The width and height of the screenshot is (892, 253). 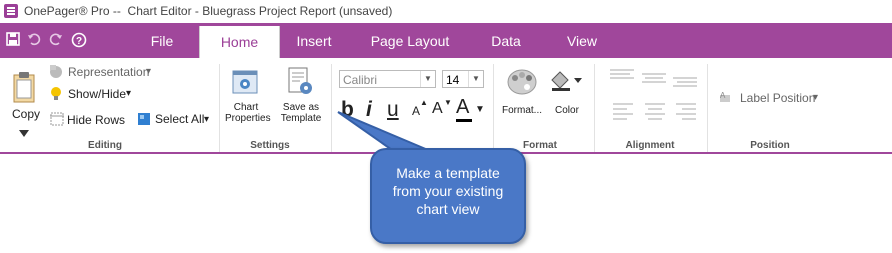 What do you see at coordinates (480, 109) in the screenshot?
I see `font-color-dropdown-icon: ▼` at bounding box center [480, 109].